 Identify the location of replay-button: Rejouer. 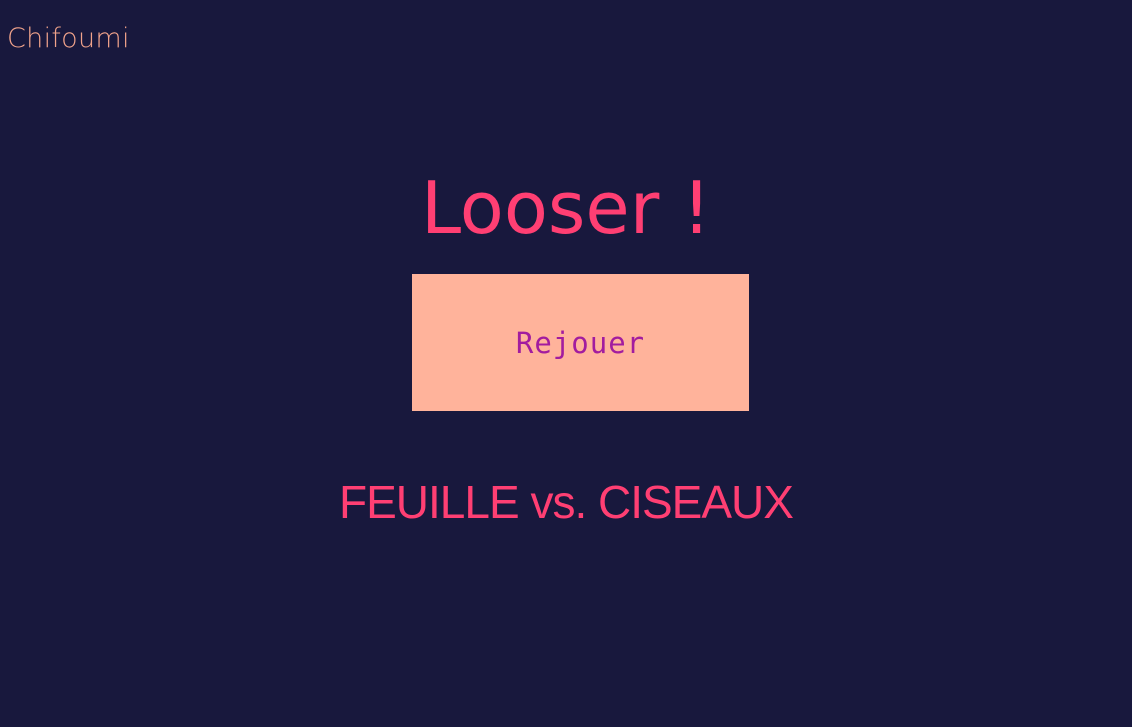
(580, 342).